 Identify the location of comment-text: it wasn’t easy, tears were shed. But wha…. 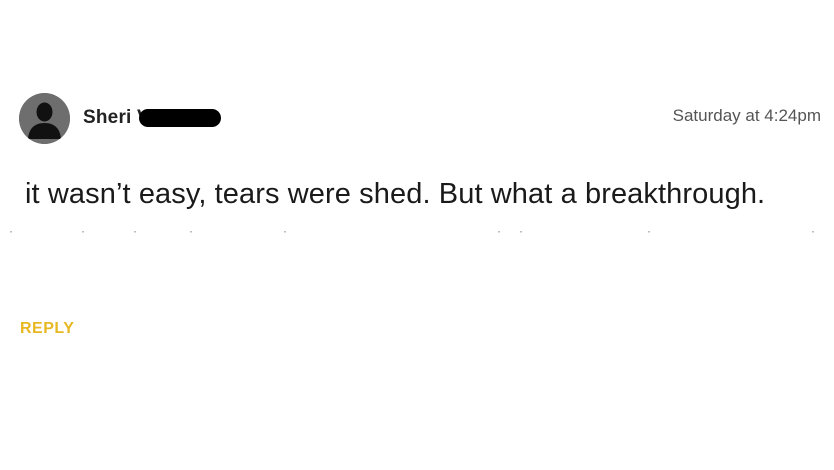
(395, 194).